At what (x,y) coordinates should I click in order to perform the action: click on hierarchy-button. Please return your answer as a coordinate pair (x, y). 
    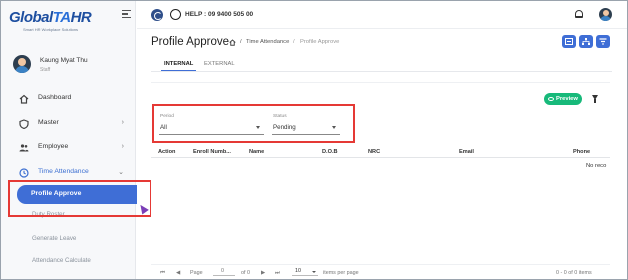
    Looking at the image, I should click on (586, 41).